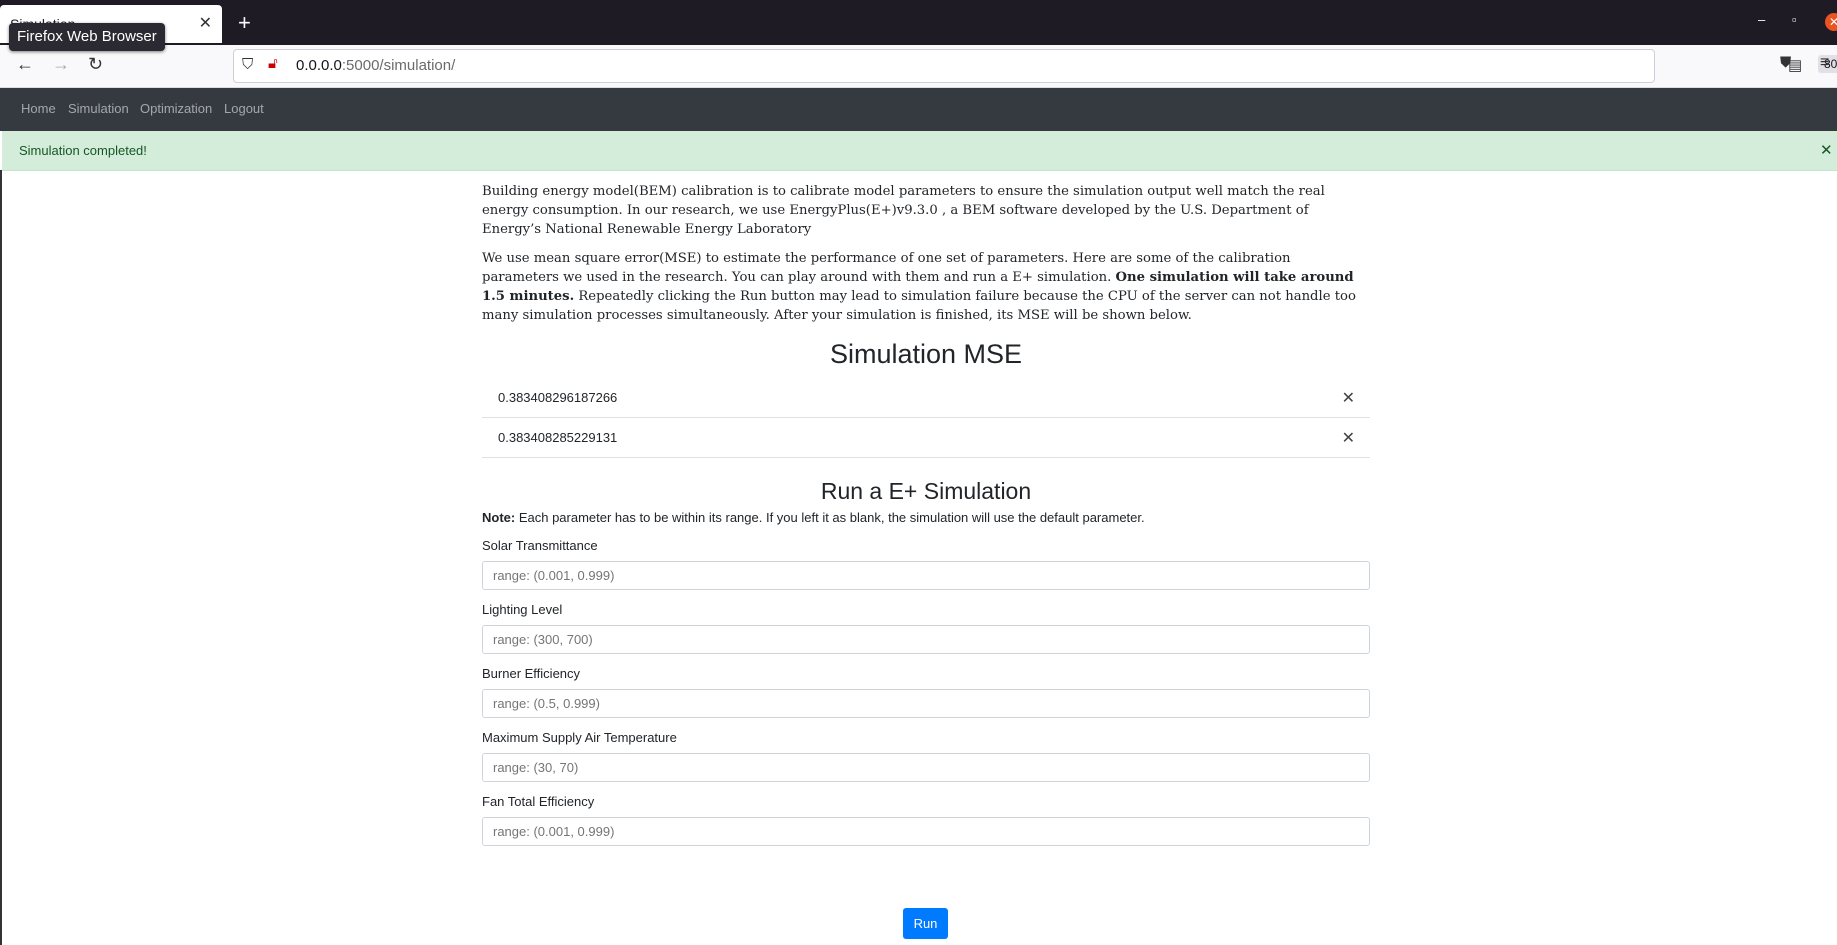  I want to click on success-alert: Simulation completed! ✕, so click(919, 151).